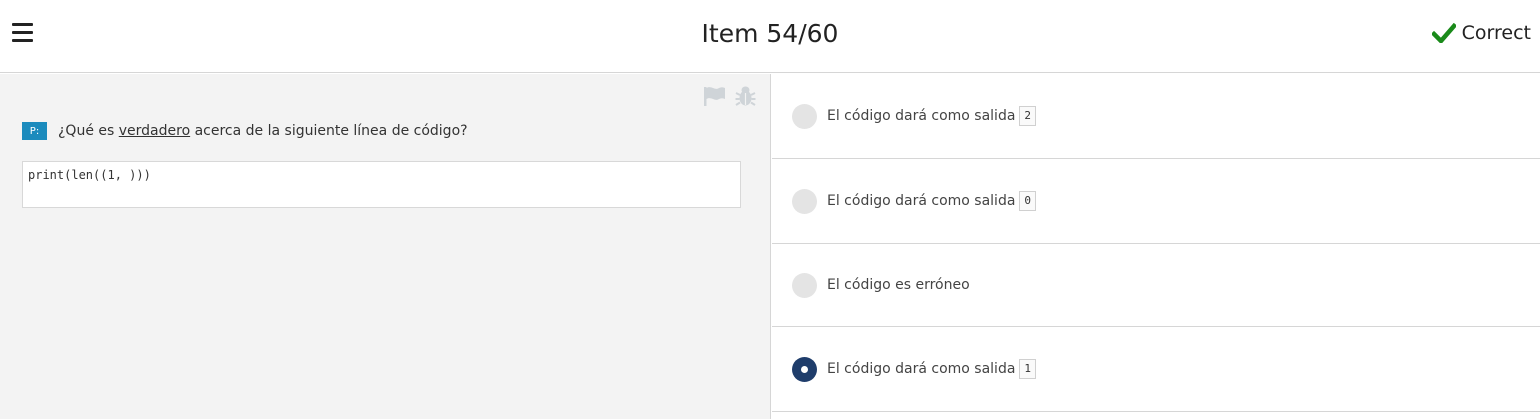  I want to click on question-emphasis: verdadero, so click(154, 131).